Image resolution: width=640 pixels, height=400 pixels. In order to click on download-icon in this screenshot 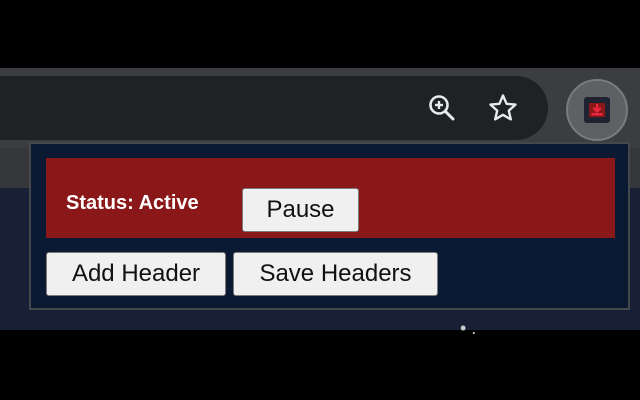, I will do `click(597, 110)`.